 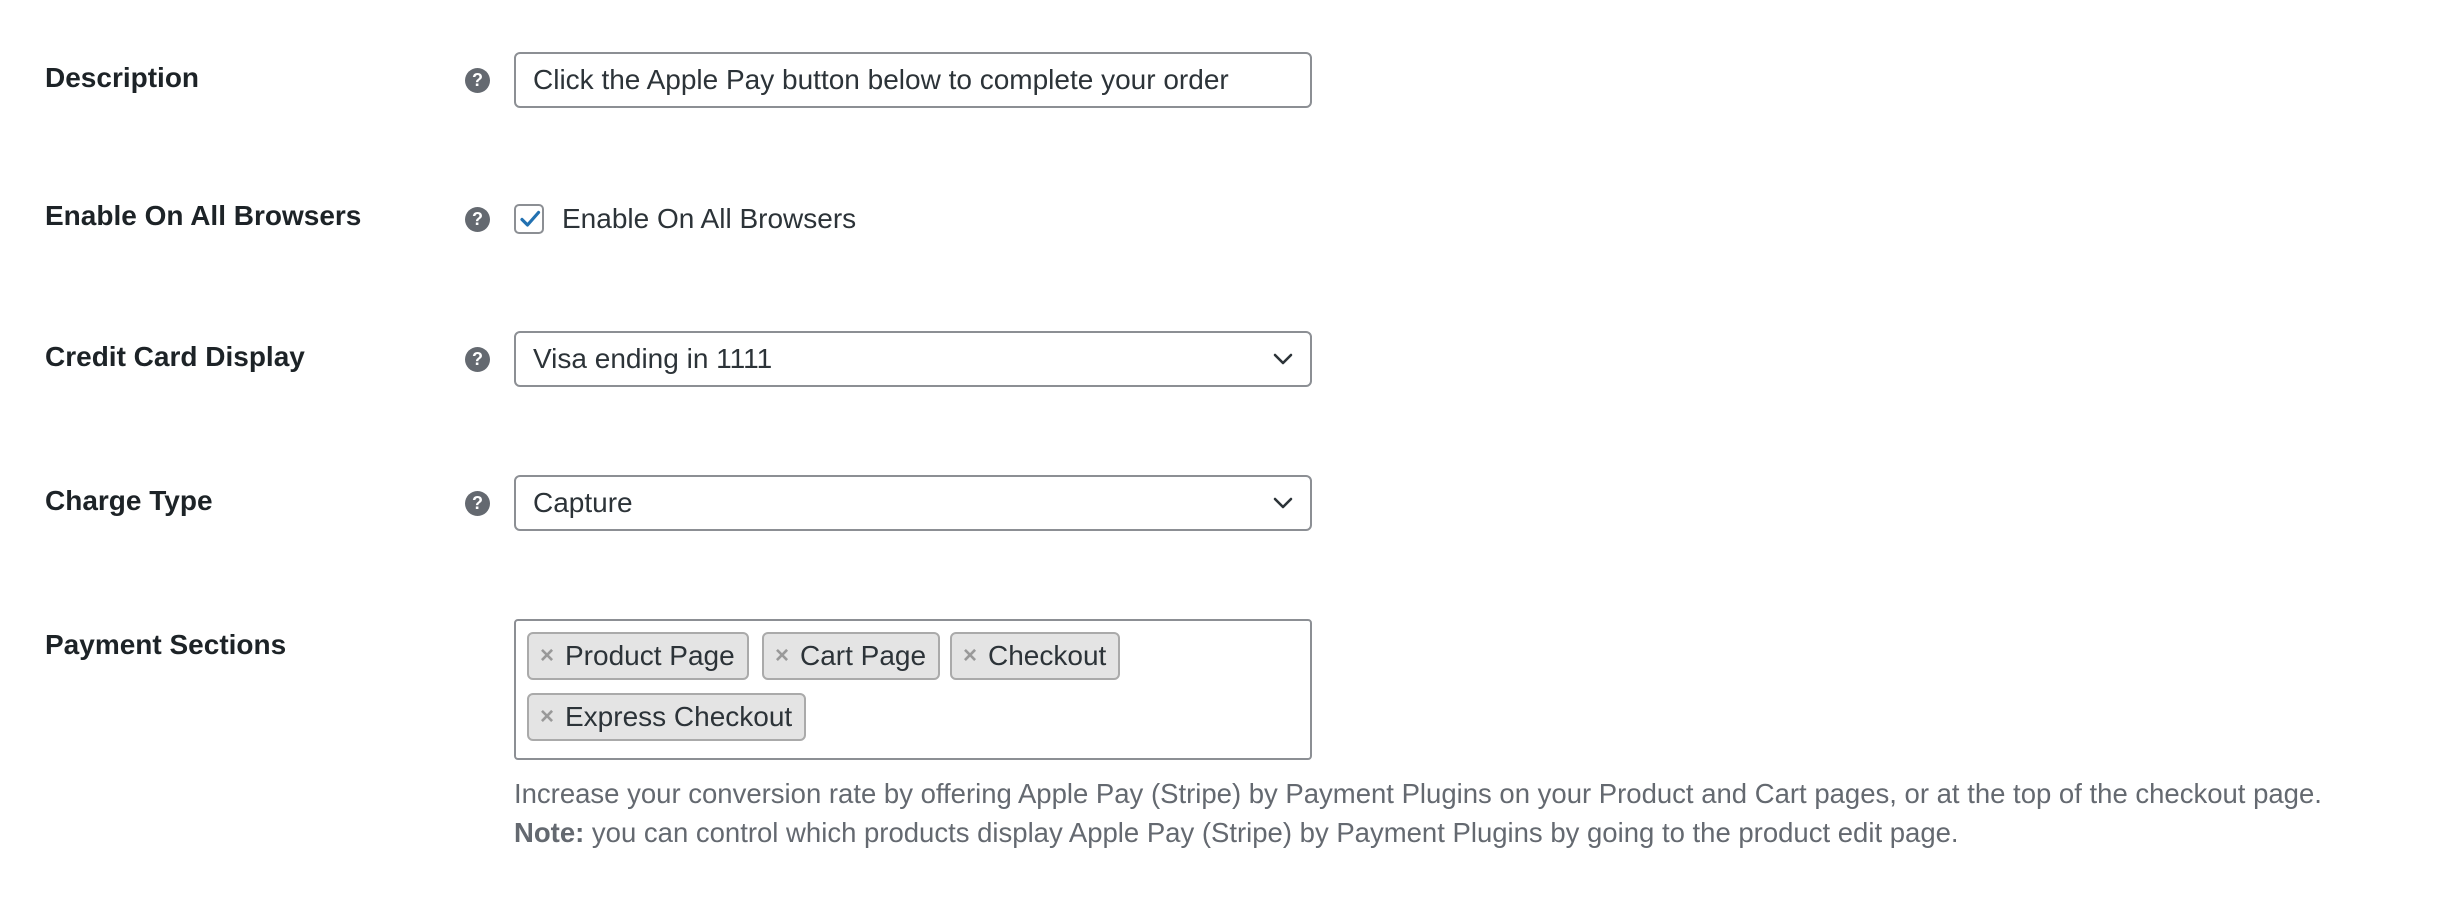 I want to click on tag-label: Product Page, so click(x=650, y=655).